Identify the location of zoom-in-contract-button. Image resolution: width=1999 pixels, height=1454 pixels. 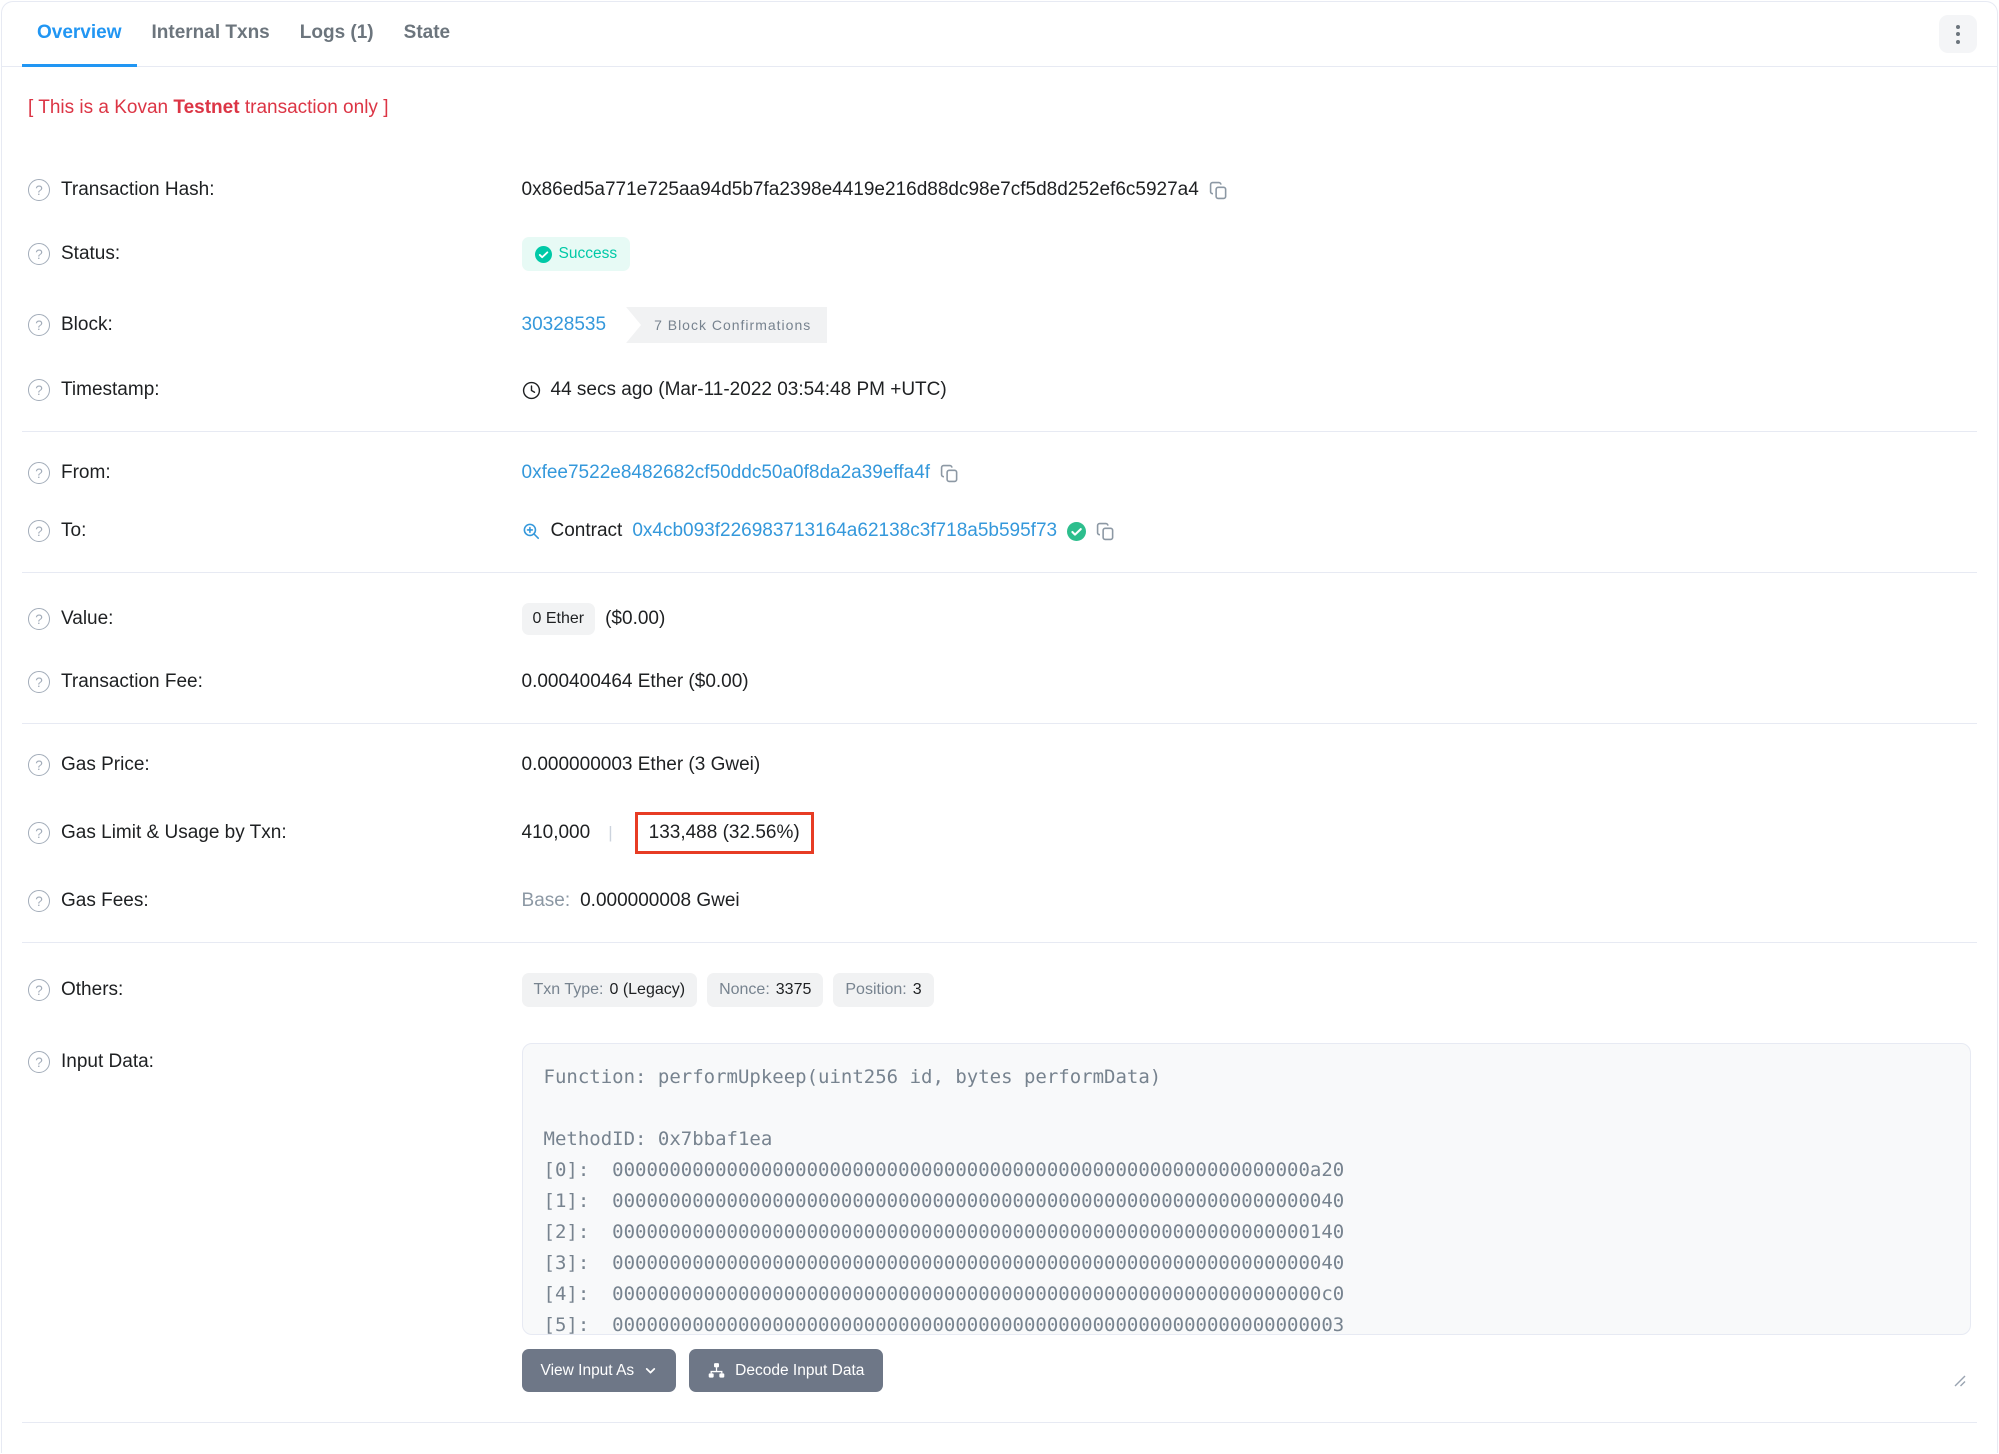
(531, 531).